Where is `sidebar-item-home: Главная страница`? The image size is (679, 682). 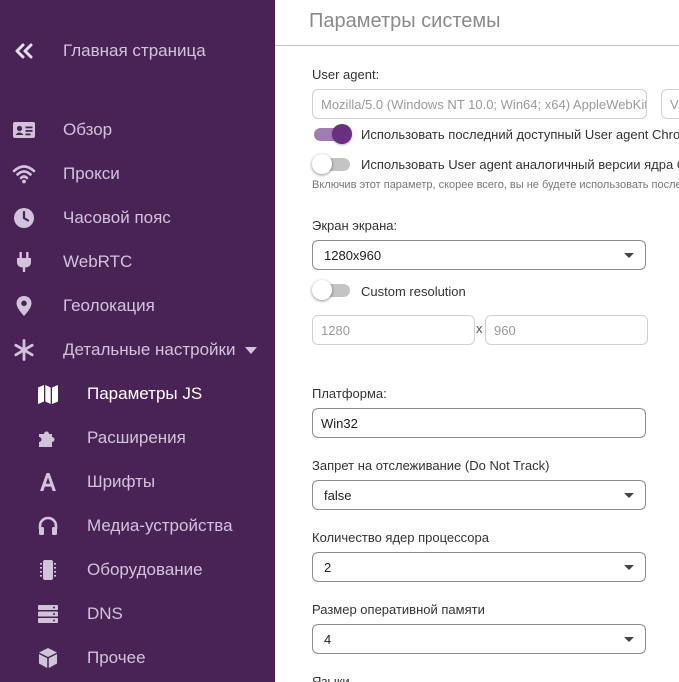 sidebar-item-home: Главная страница is located at coordinates (137, 51).